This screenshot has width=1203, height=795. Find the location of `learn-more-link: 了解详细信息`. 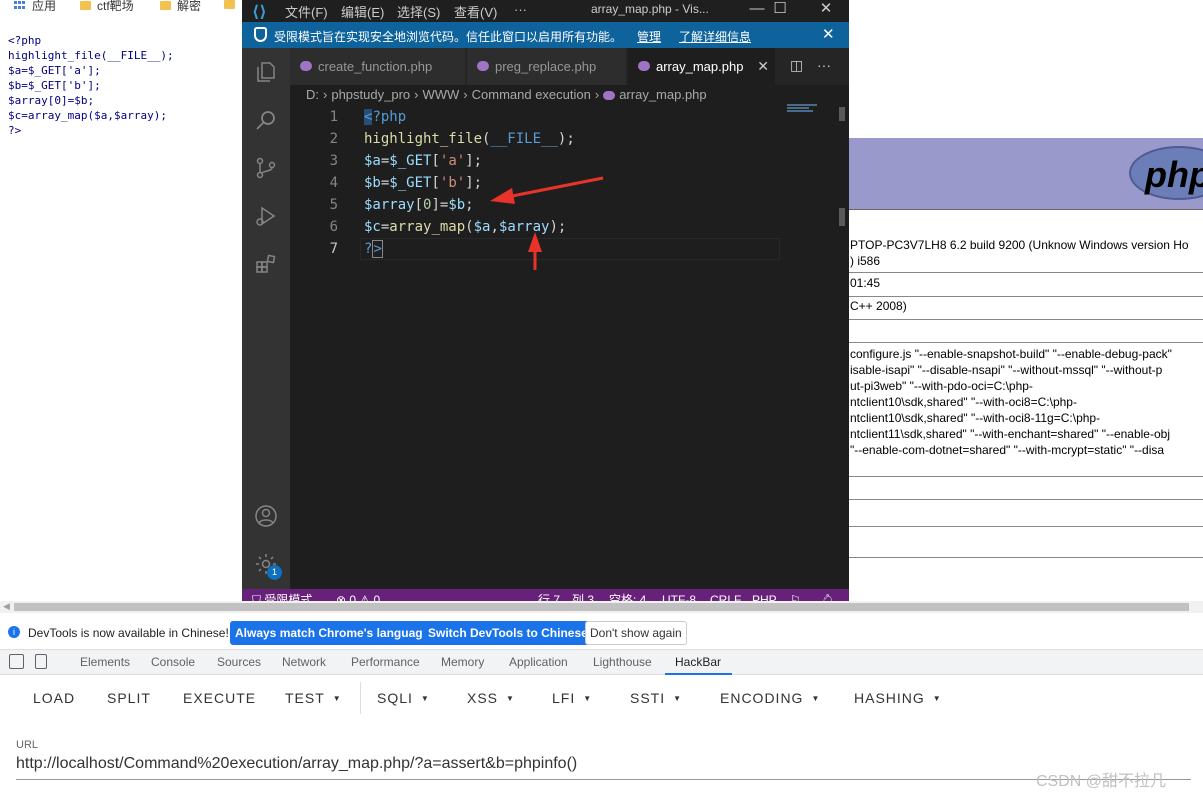

learn-more-link: 了解详细信息 is located at coordinates (715, 36).